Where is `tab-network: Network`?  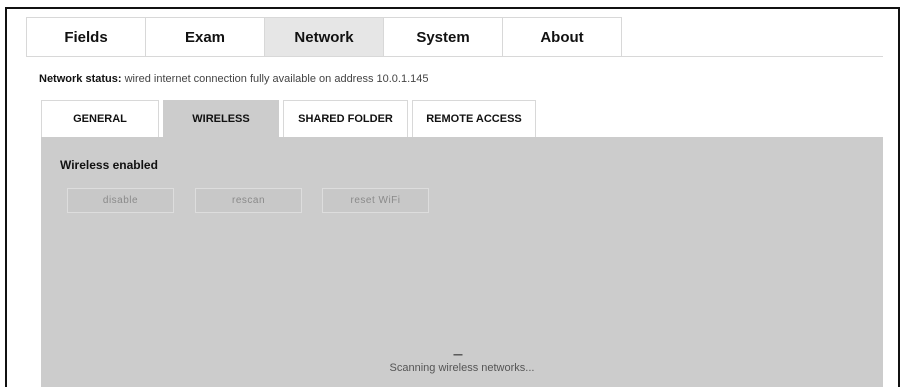 tab-network: Network is located at coordinates (324, 36).